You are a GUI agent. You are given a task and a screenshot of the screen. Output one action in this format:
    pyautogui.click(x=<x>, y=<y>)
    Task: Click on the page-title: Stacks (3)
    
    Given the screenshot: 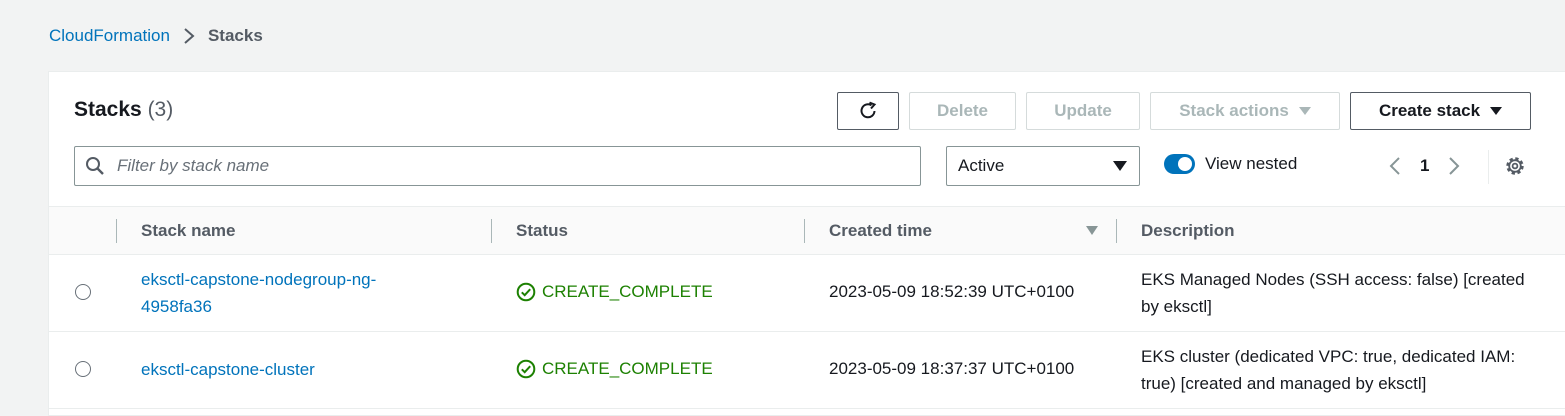 What is the action you would take?
    pyautogui.click(x=123, y=110)
    